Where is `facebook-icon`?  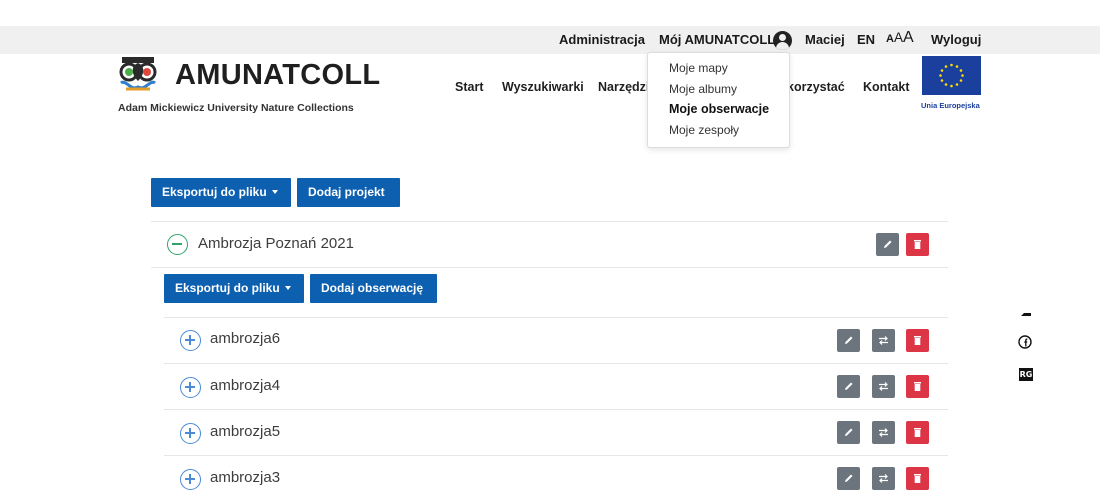 facebook-icon is located at coordinates (1025, 342).